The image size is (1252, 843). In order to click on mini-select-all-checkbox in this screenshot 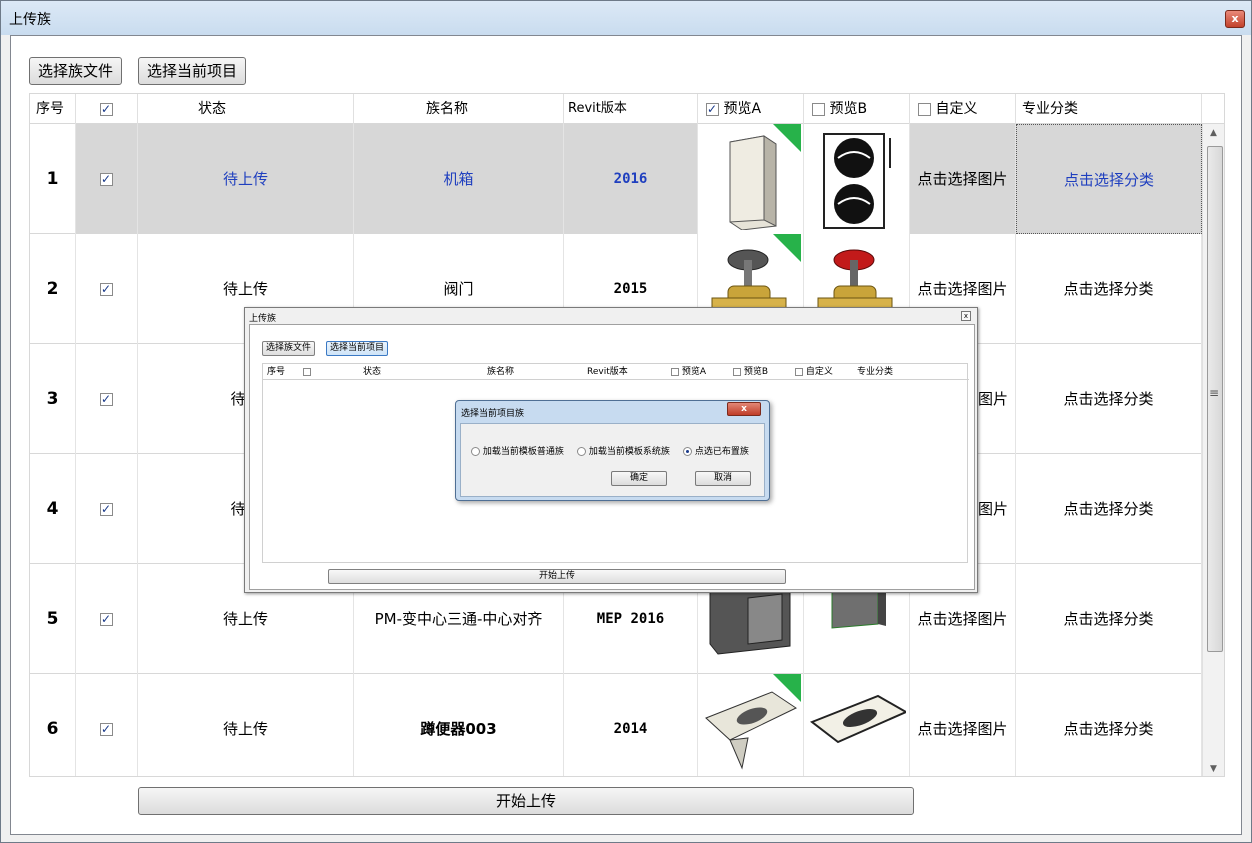, I will do `click(307, 371)`.